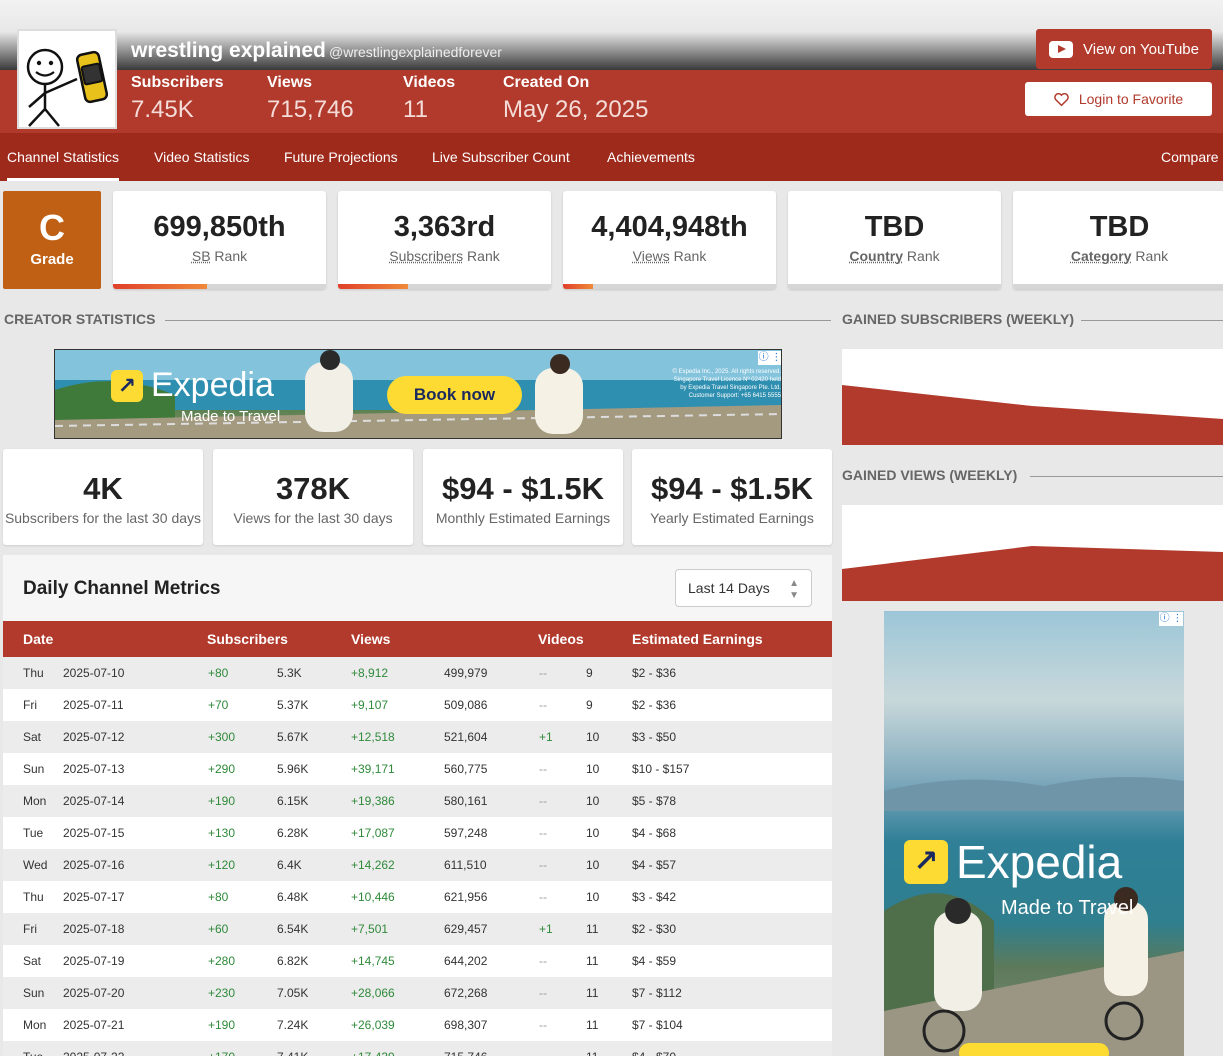  Describe the element at coordinates (221, 961) in the screenshot. I see `cell-sub-gain: +280` at that location.